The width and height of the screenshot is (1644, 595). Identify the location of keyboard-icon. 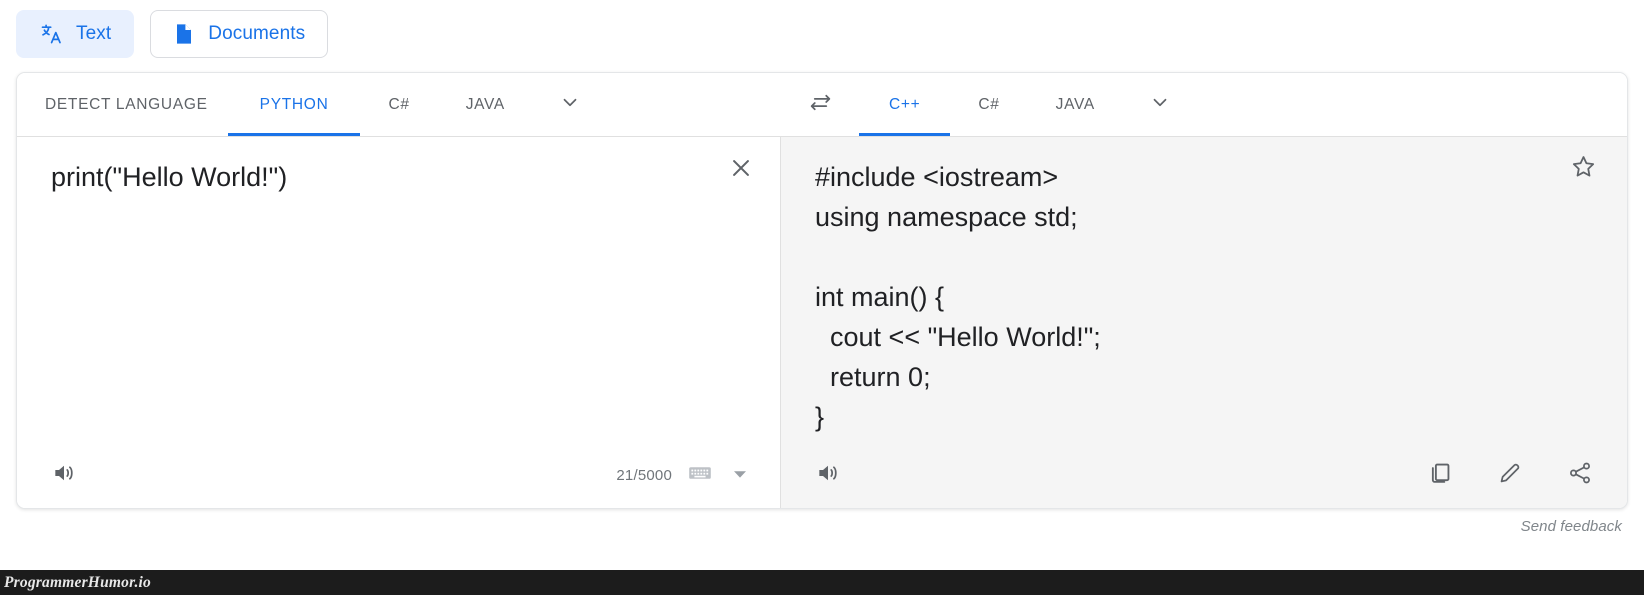
(700, 475).